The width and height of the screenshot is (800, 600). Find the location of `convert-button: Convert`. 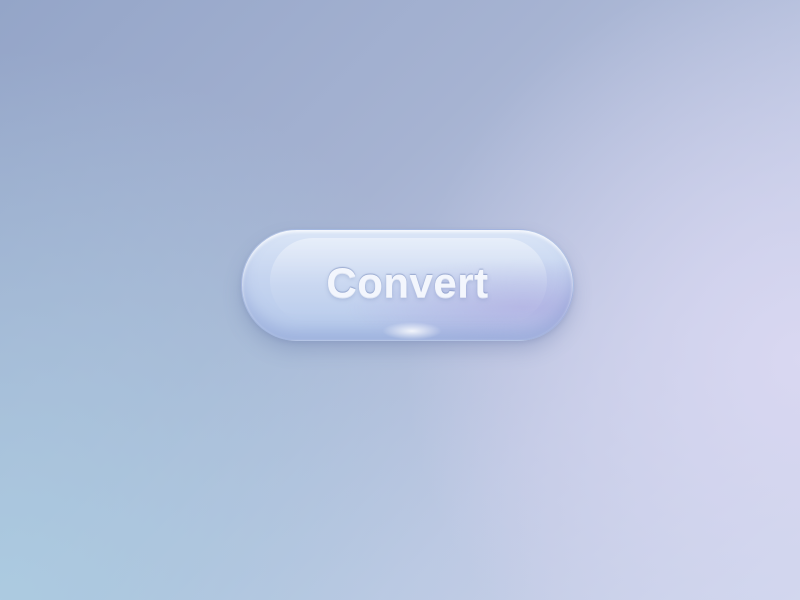

convert-button: Convert is located at coordinates (407, 285).